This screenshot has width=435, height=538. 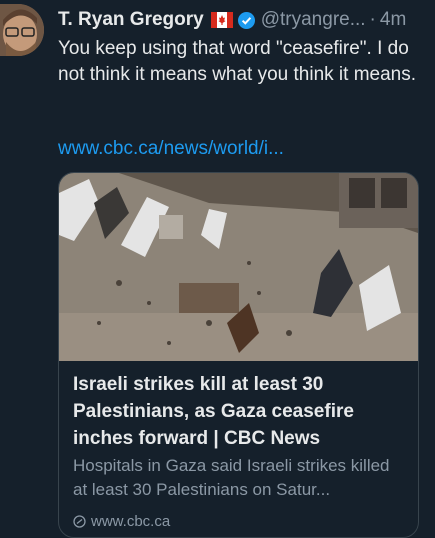 I want to click on avatar, so click(x=22, y=30).